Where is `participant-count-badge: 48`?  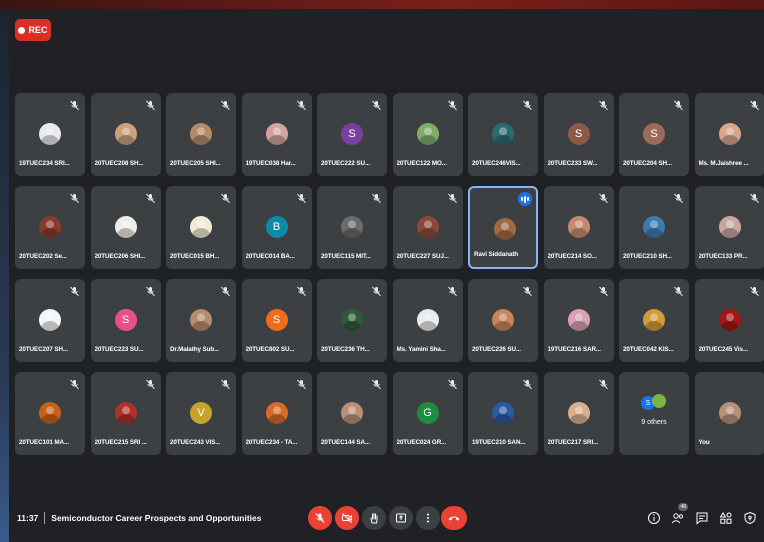
participant-count-badge: 48 is located at coordinates (683, 507).